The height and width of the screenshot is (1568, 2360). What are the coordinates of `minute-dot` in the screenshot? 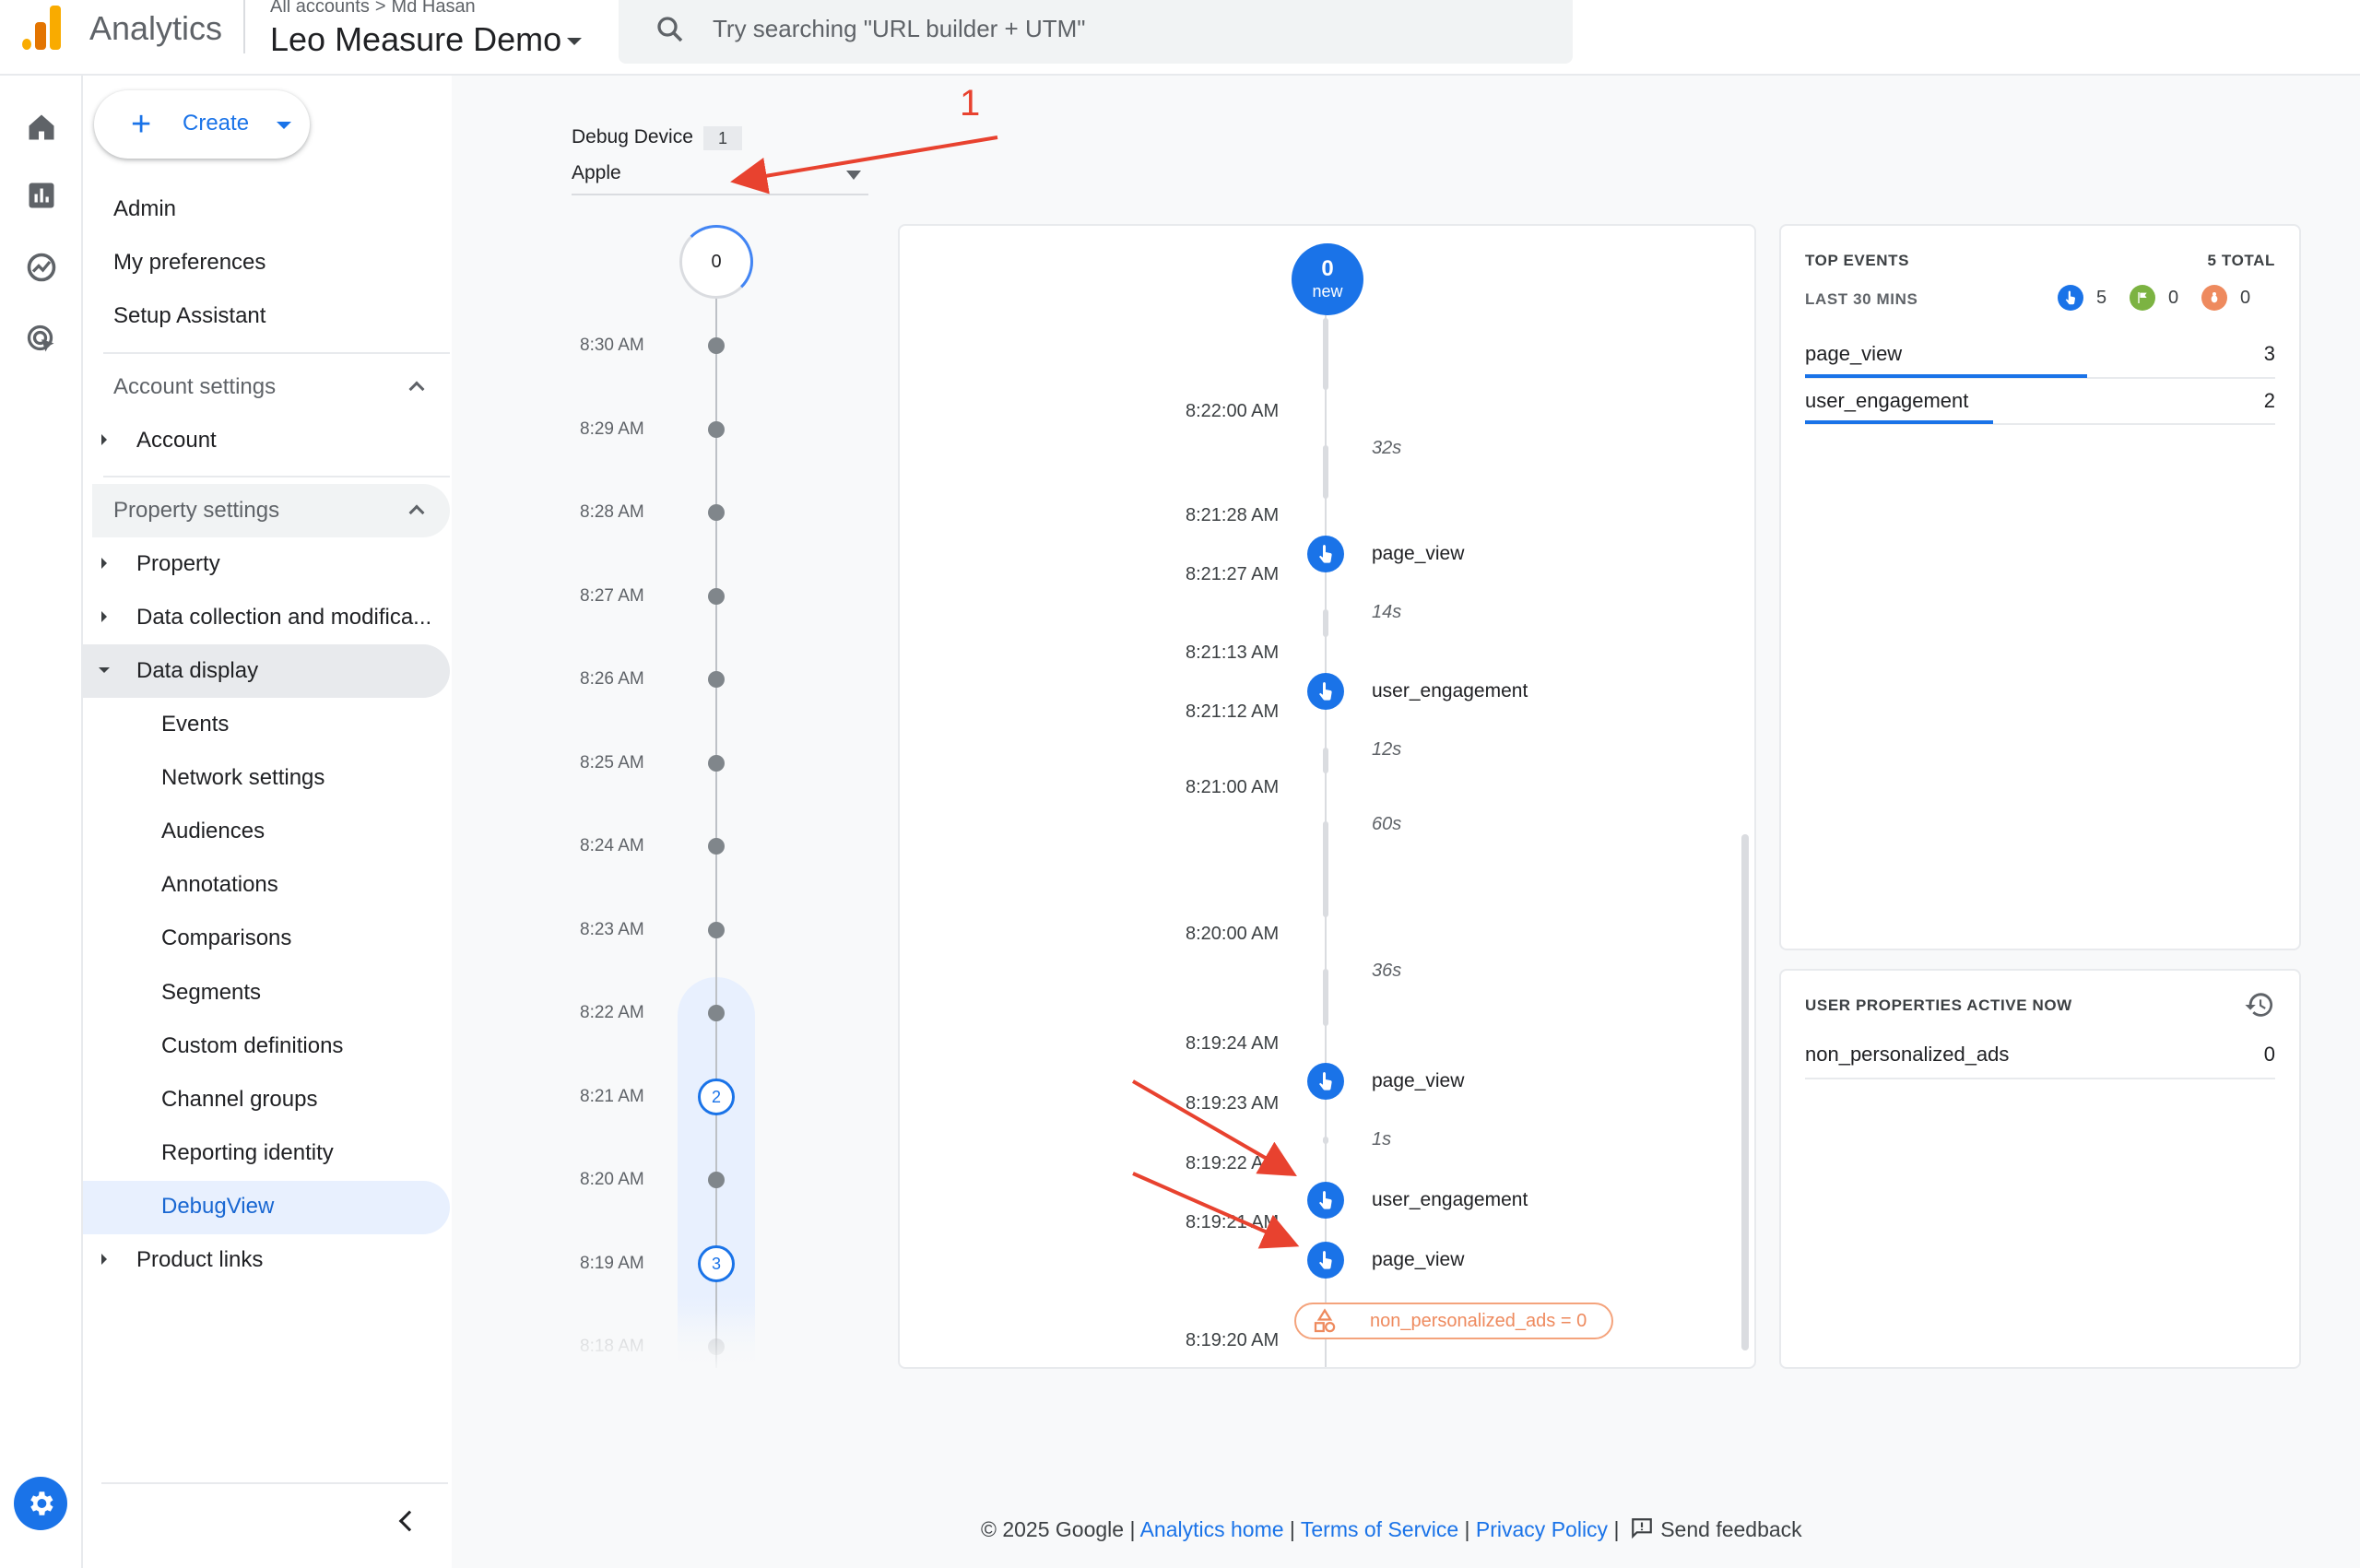 It's located at (716, 1180).